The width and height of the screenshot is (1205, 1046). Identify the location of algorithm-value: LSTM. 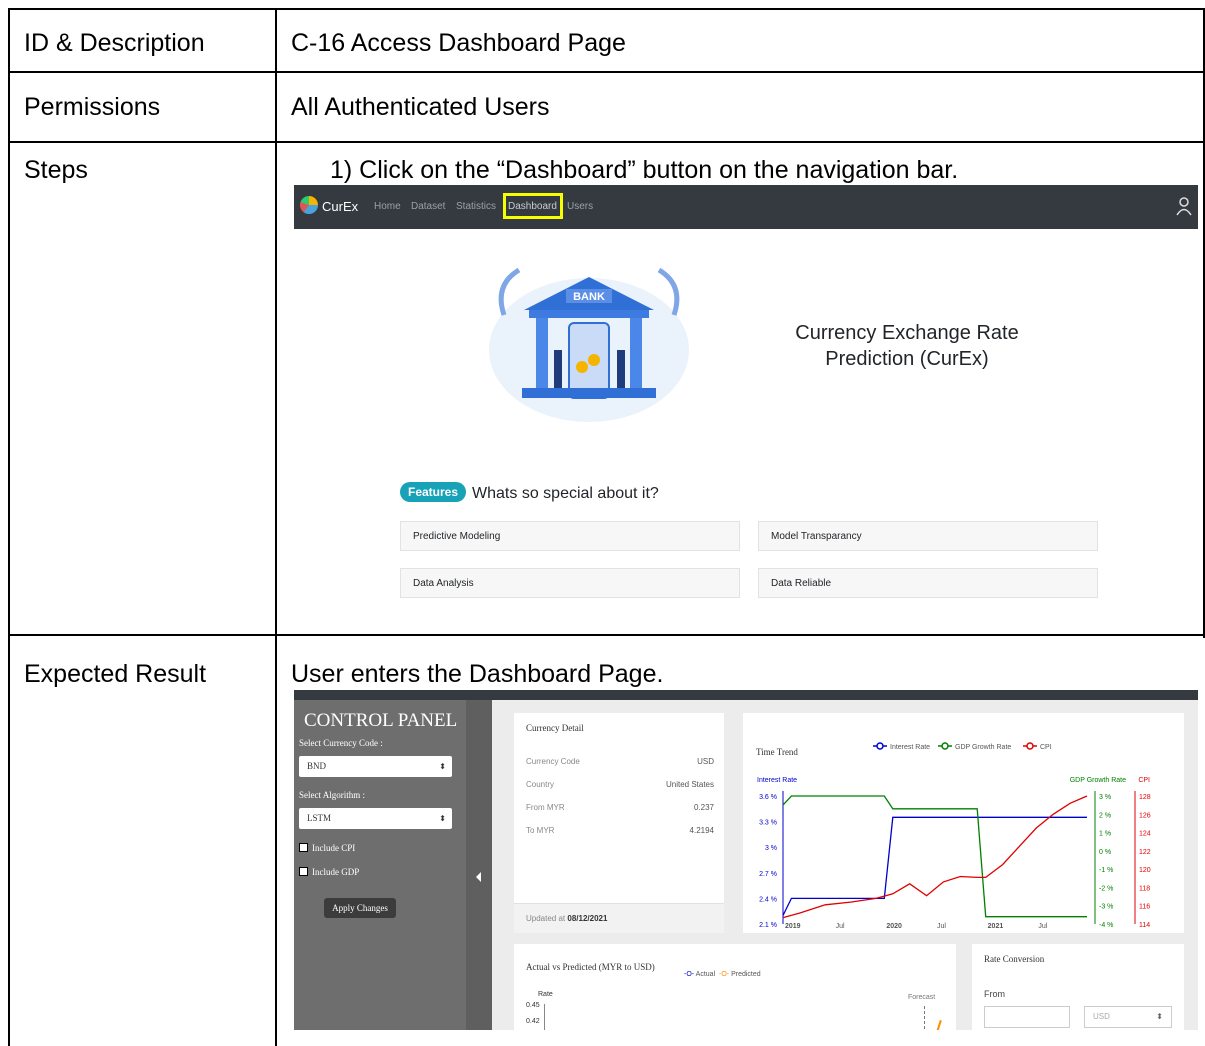
(319, 818).